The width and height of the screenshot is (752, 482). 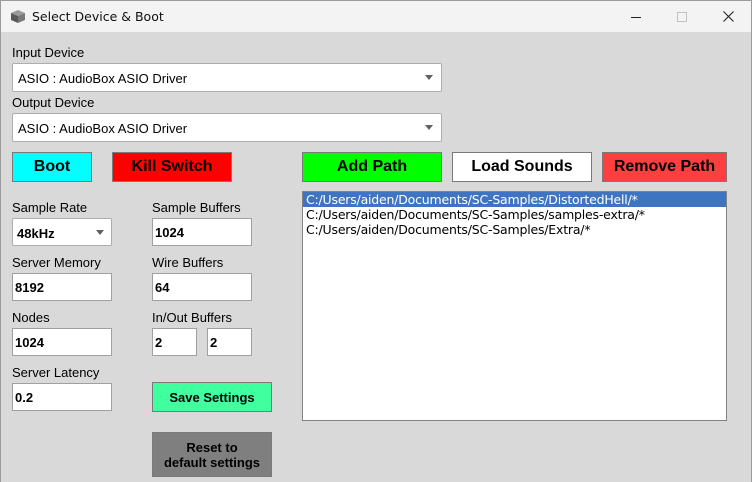 What do you see at coordinates (664, 167) in the screenshot?
I see `remove-path-button: Remove Path` at bounding box center [664, 167].